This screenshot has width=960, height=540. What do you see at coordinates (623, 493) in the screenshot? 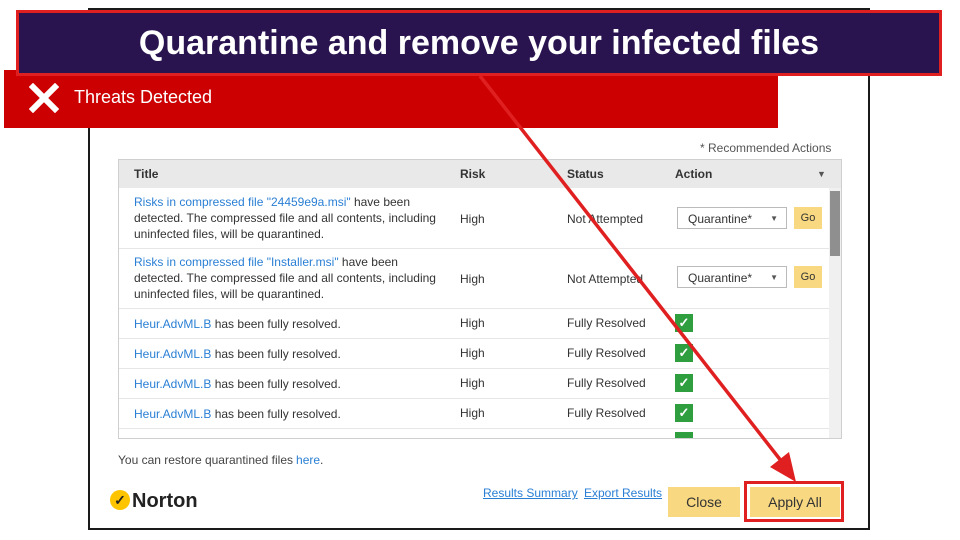
I see `export-results-link: Export Results` at bounding box center [623, 493].